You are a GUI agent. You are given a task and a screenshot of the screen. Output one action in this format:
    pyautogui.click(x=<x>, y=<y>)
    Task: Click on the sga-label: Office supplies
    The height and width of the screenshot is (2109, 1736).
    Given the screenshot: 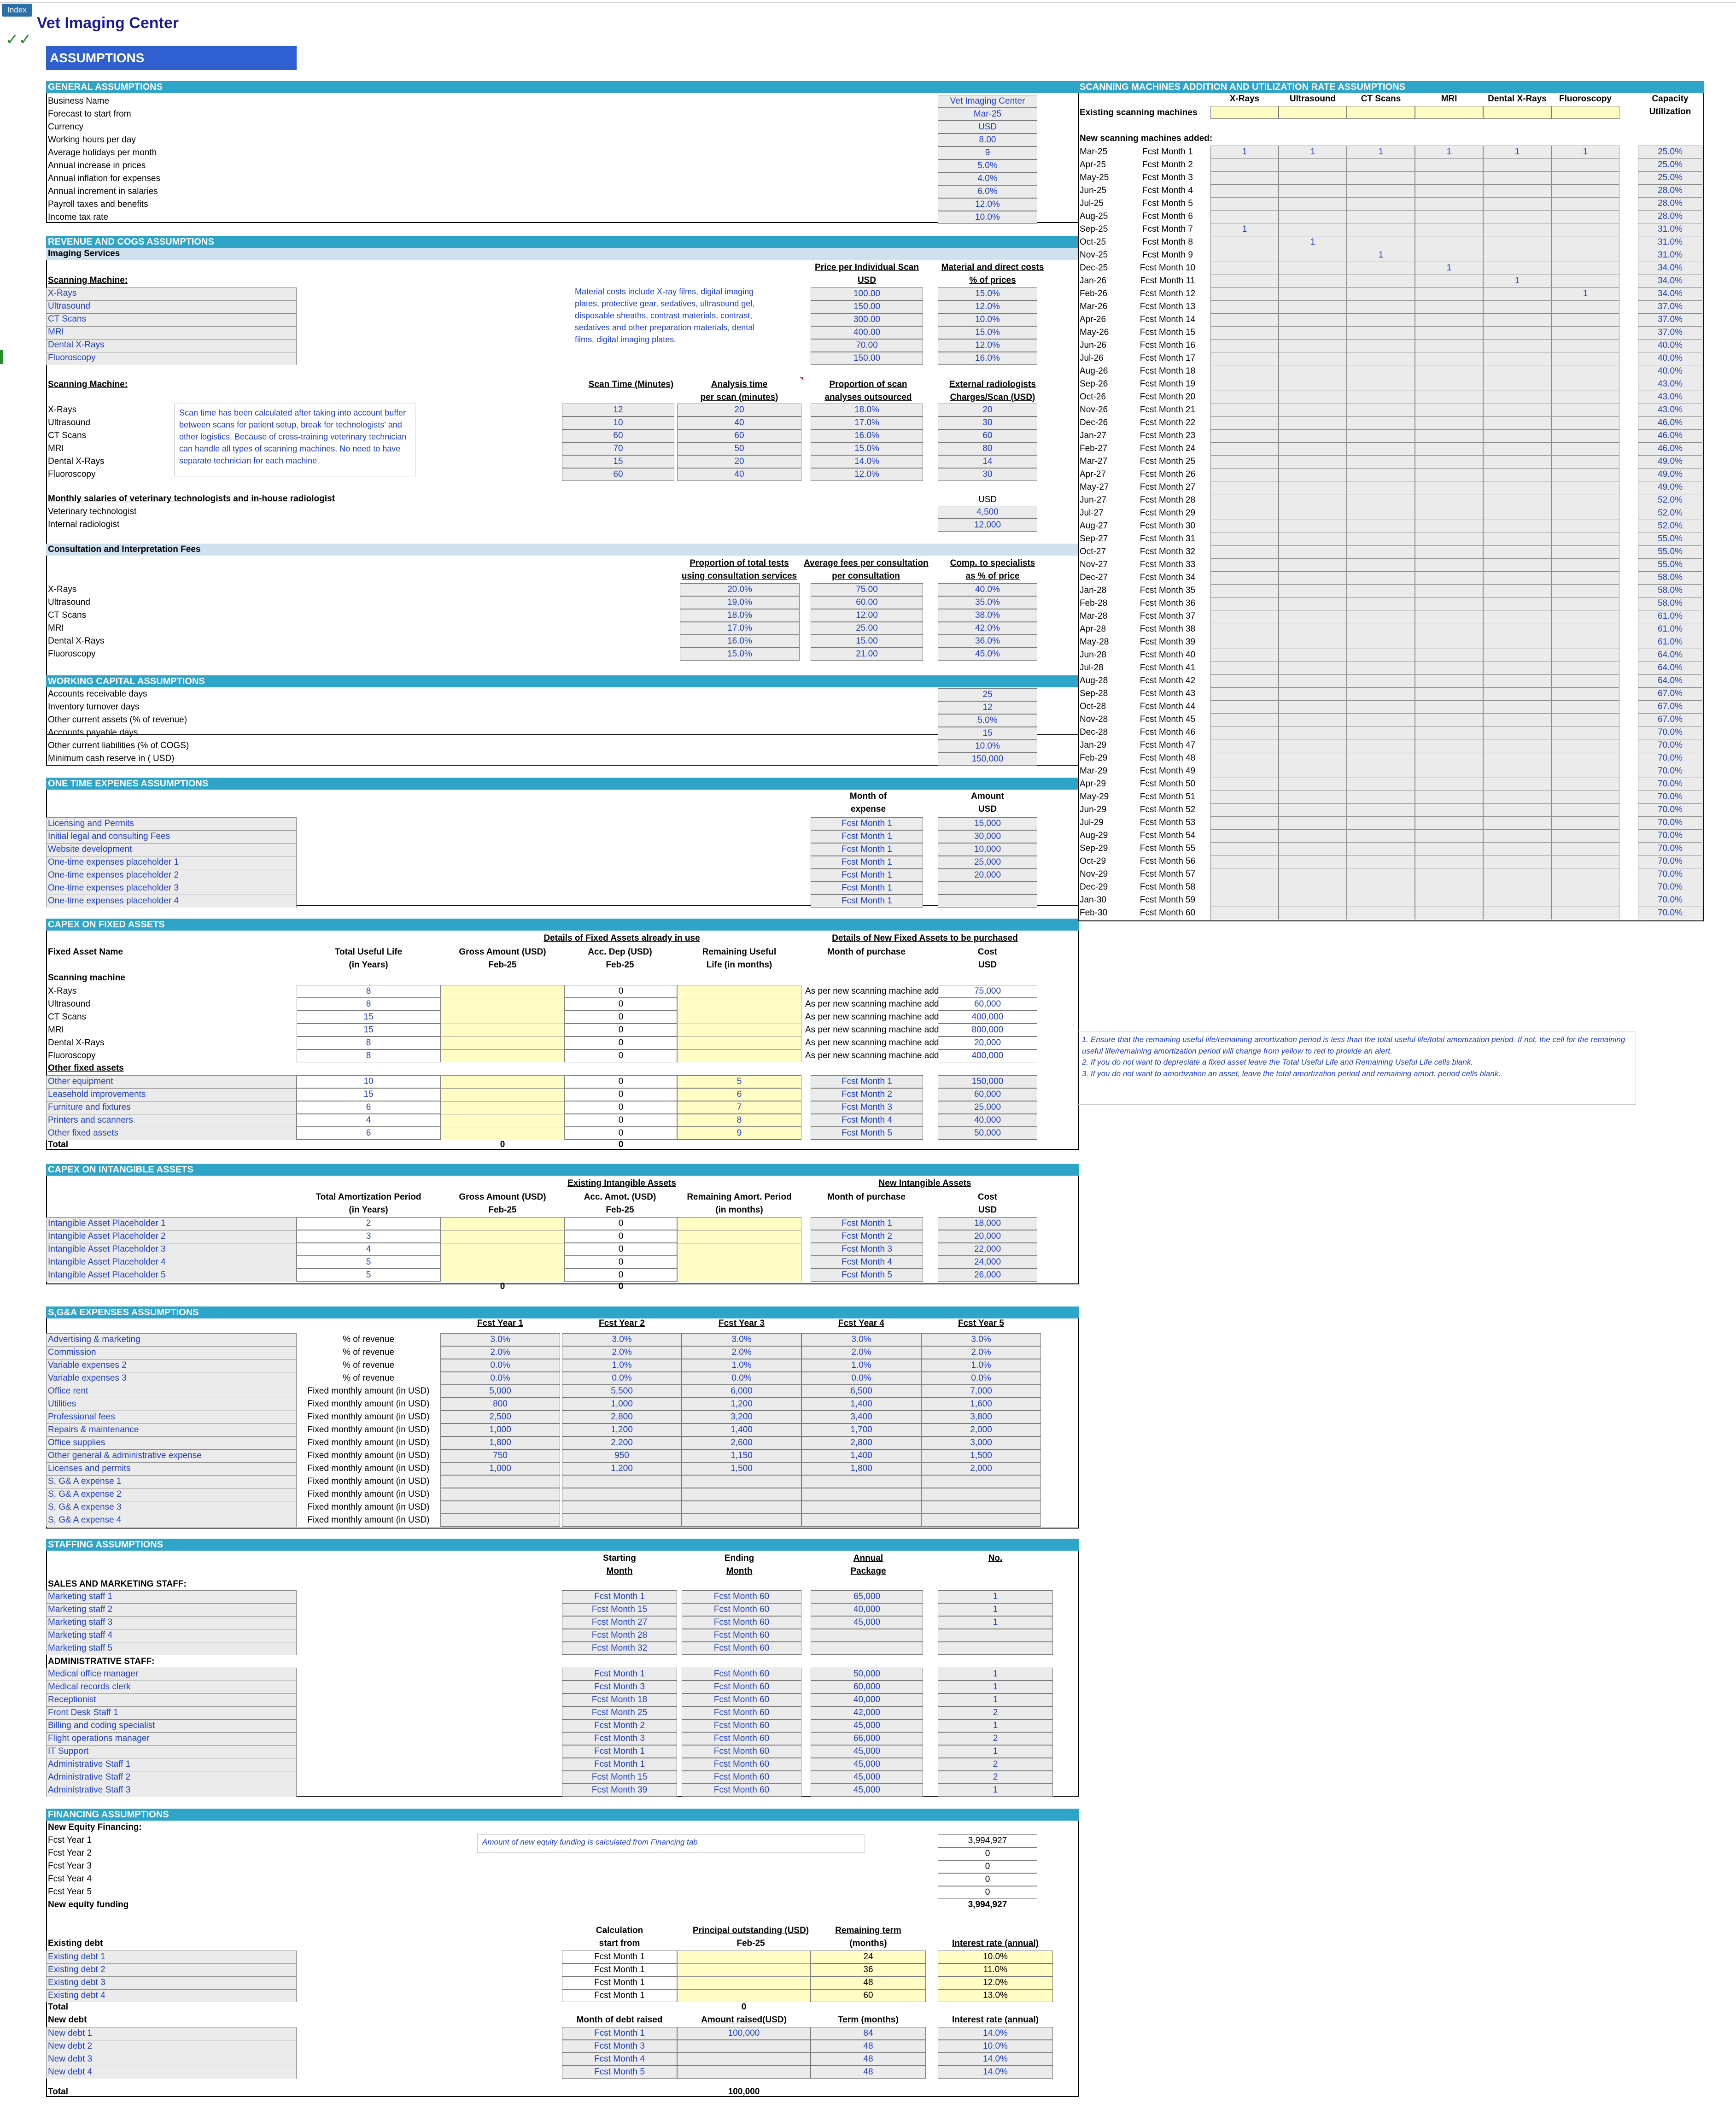 What is the action you would take?
    pyautogui.click(x=76, y=1443)
    